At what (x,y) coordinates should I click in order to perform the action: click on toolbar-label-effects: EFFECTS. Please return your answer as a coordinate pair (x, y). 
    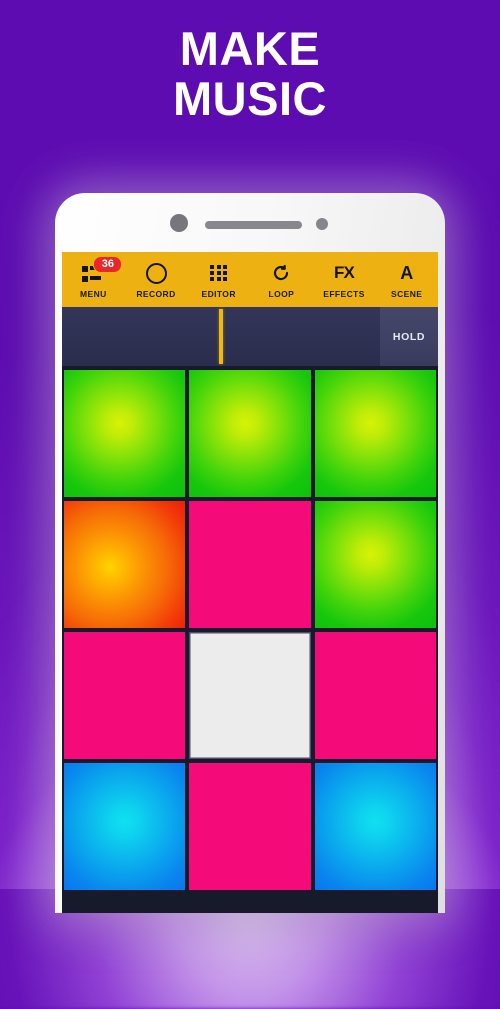
    Looking at the image, I should click on (344, 293).